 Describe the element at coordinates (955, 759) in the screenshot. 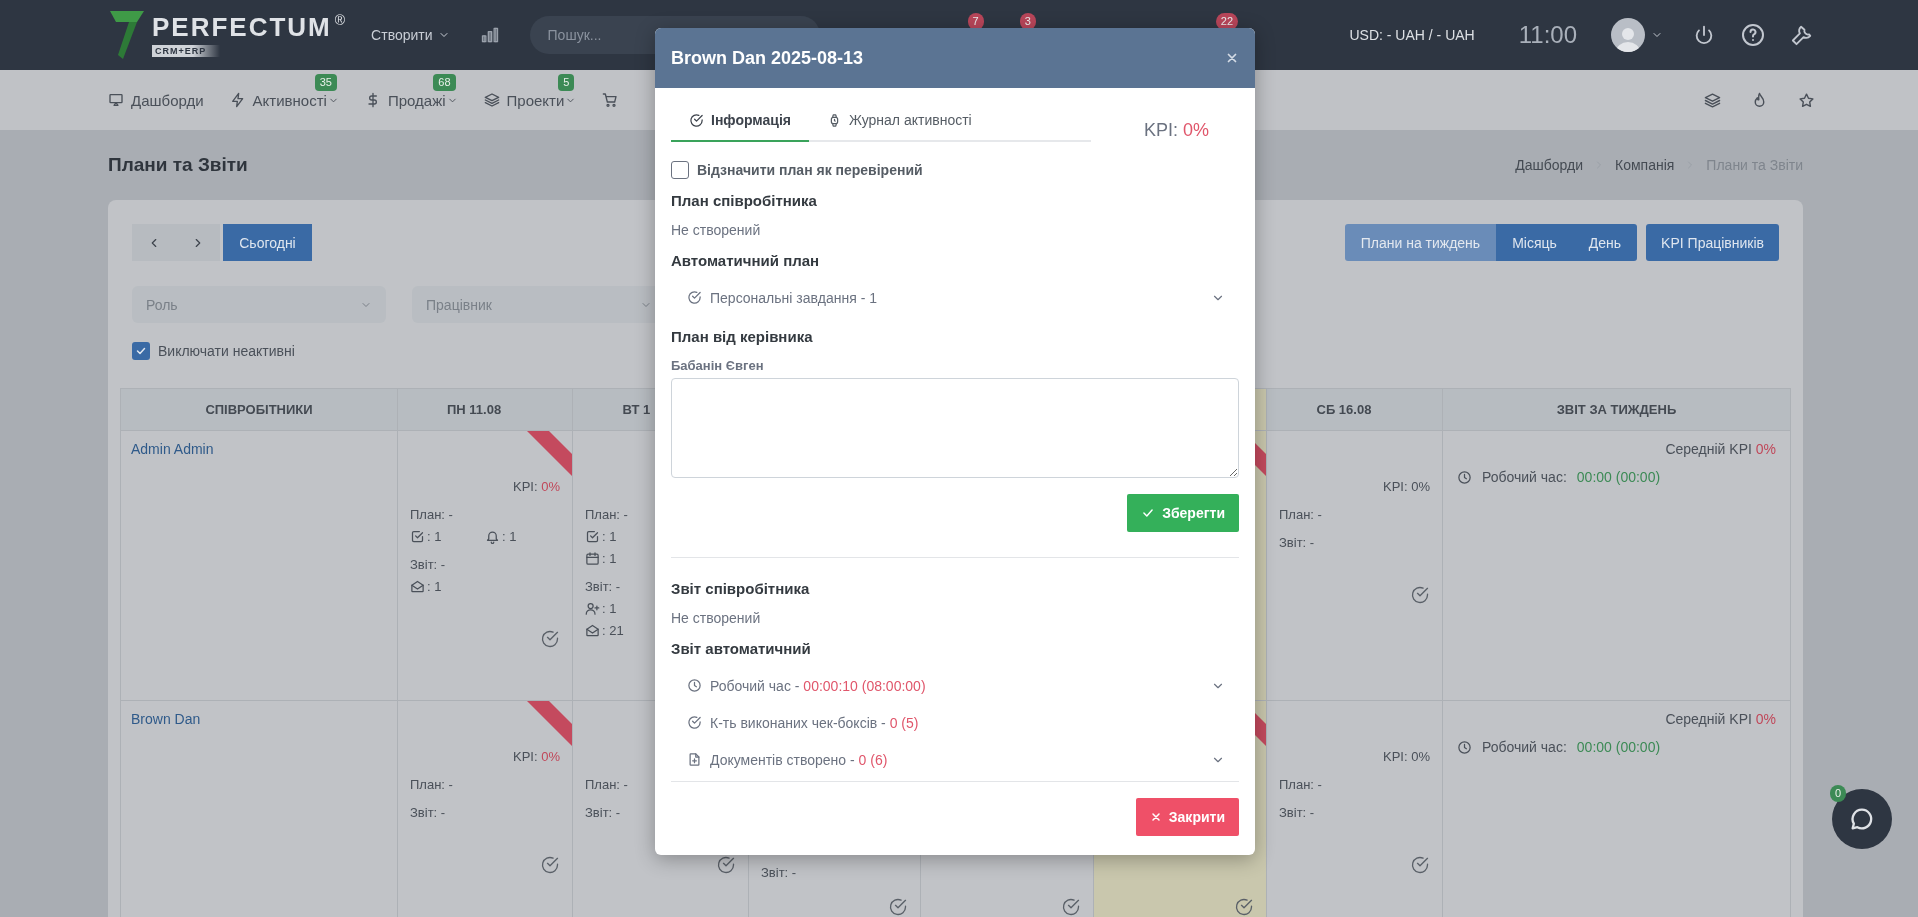

I see `accordion-row: Документів створено - 0 (6)` at that location.